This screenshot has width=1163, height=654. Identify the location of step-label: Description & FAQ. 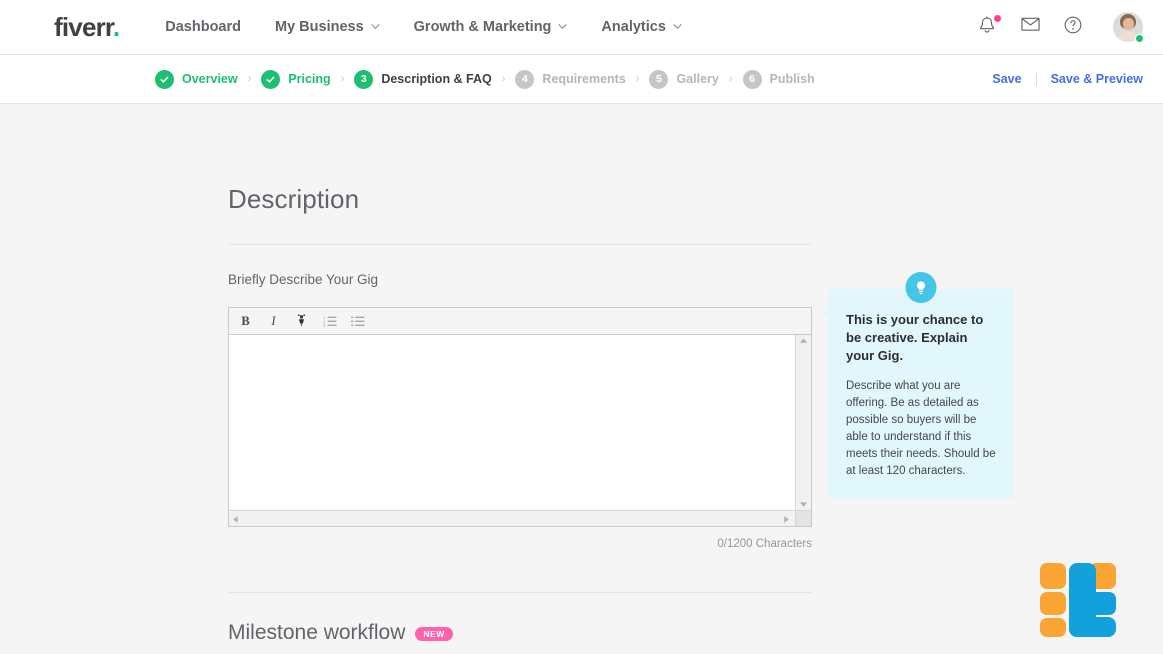
(436, 79).